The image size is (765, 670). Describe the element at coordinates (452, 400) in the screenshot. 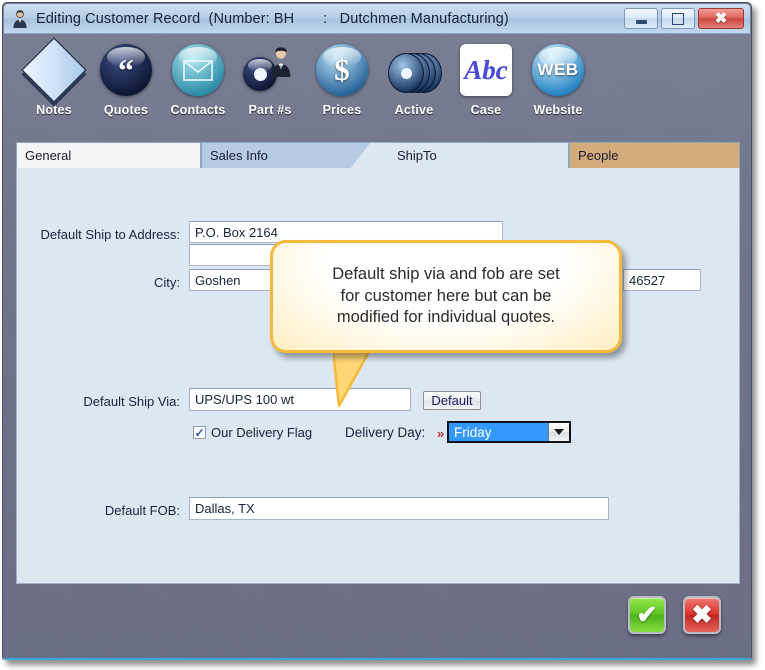

I see `ship-via-default-button: Default` at that location.